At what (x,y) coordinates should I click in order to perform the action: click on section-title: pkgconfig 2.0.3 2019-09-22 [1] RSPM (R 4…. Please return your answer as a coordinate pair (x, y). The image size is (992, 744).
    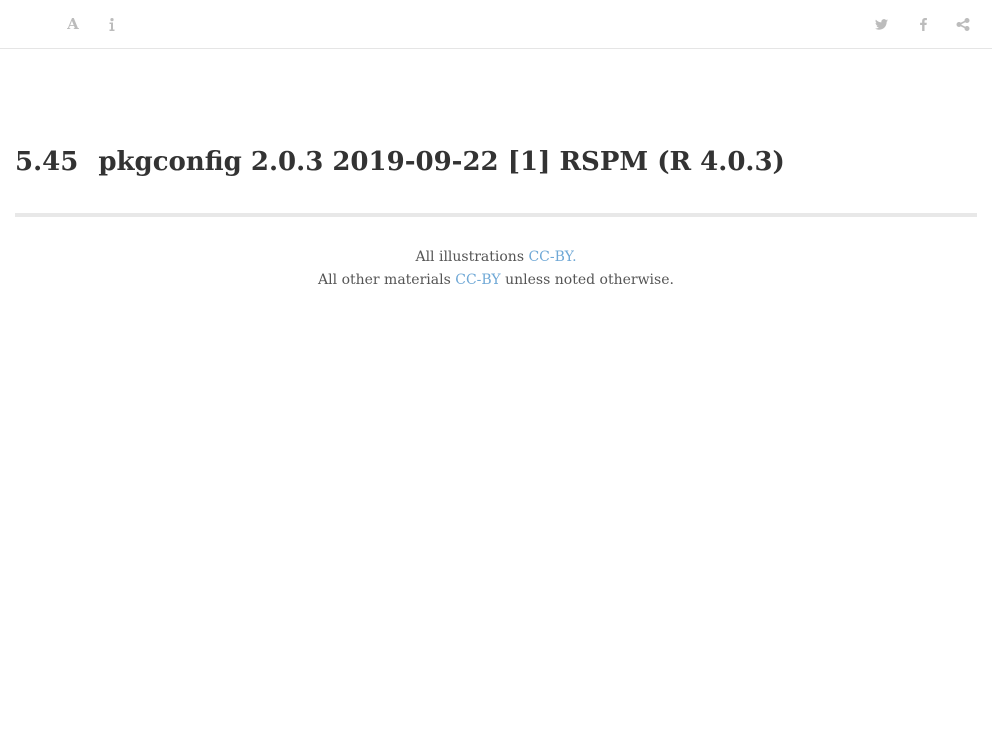
    Looking at the image, I should click on (441, 162).